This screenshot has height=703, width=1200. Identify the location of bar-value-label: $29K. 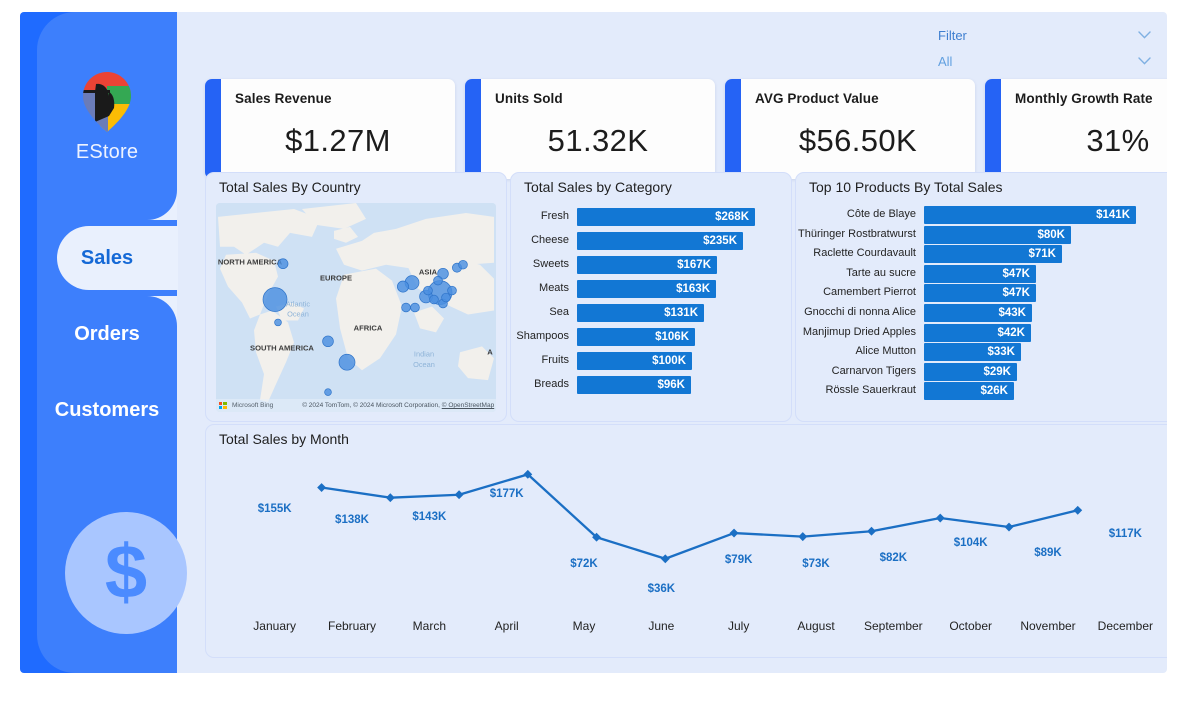
(997, 371).